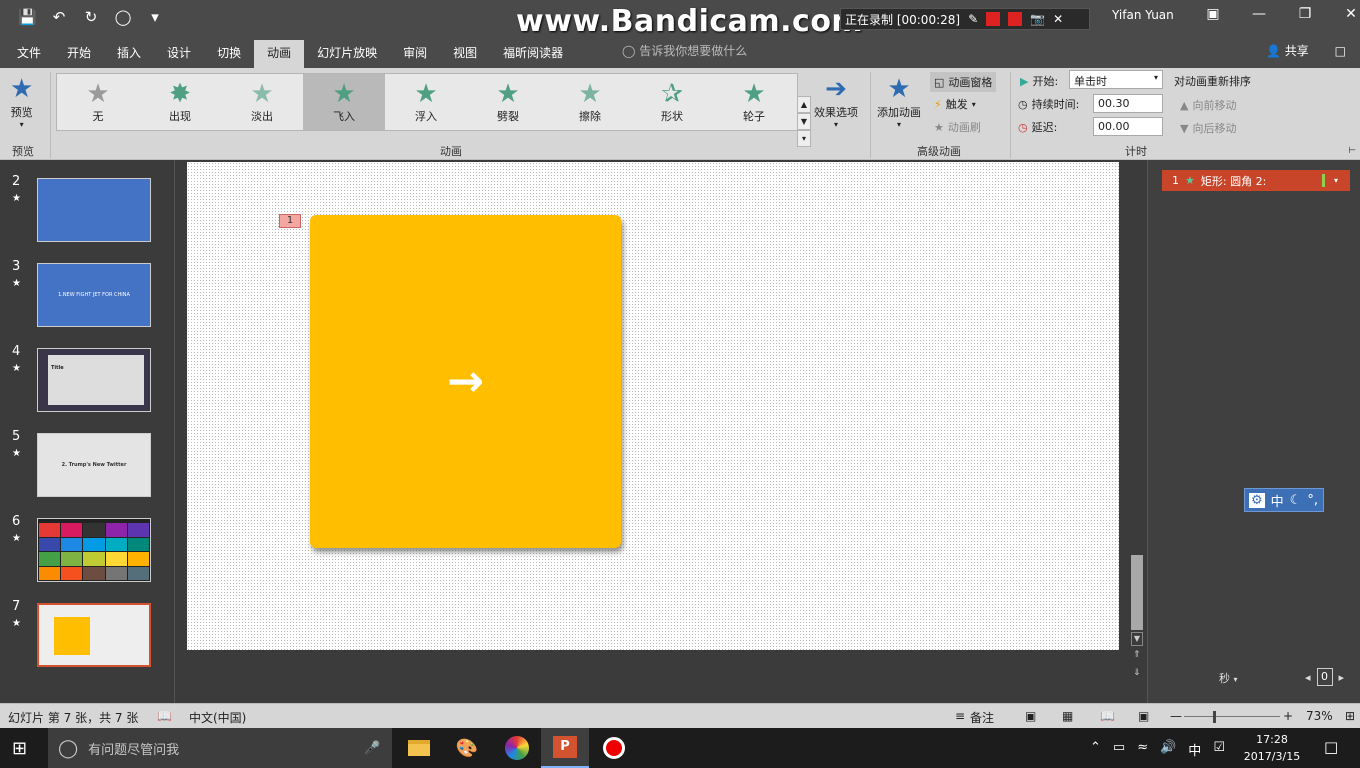  Describe the element at coordinates (262, 102) in the screenshot. I see `animation-fade: ★ 淡出` at that location.